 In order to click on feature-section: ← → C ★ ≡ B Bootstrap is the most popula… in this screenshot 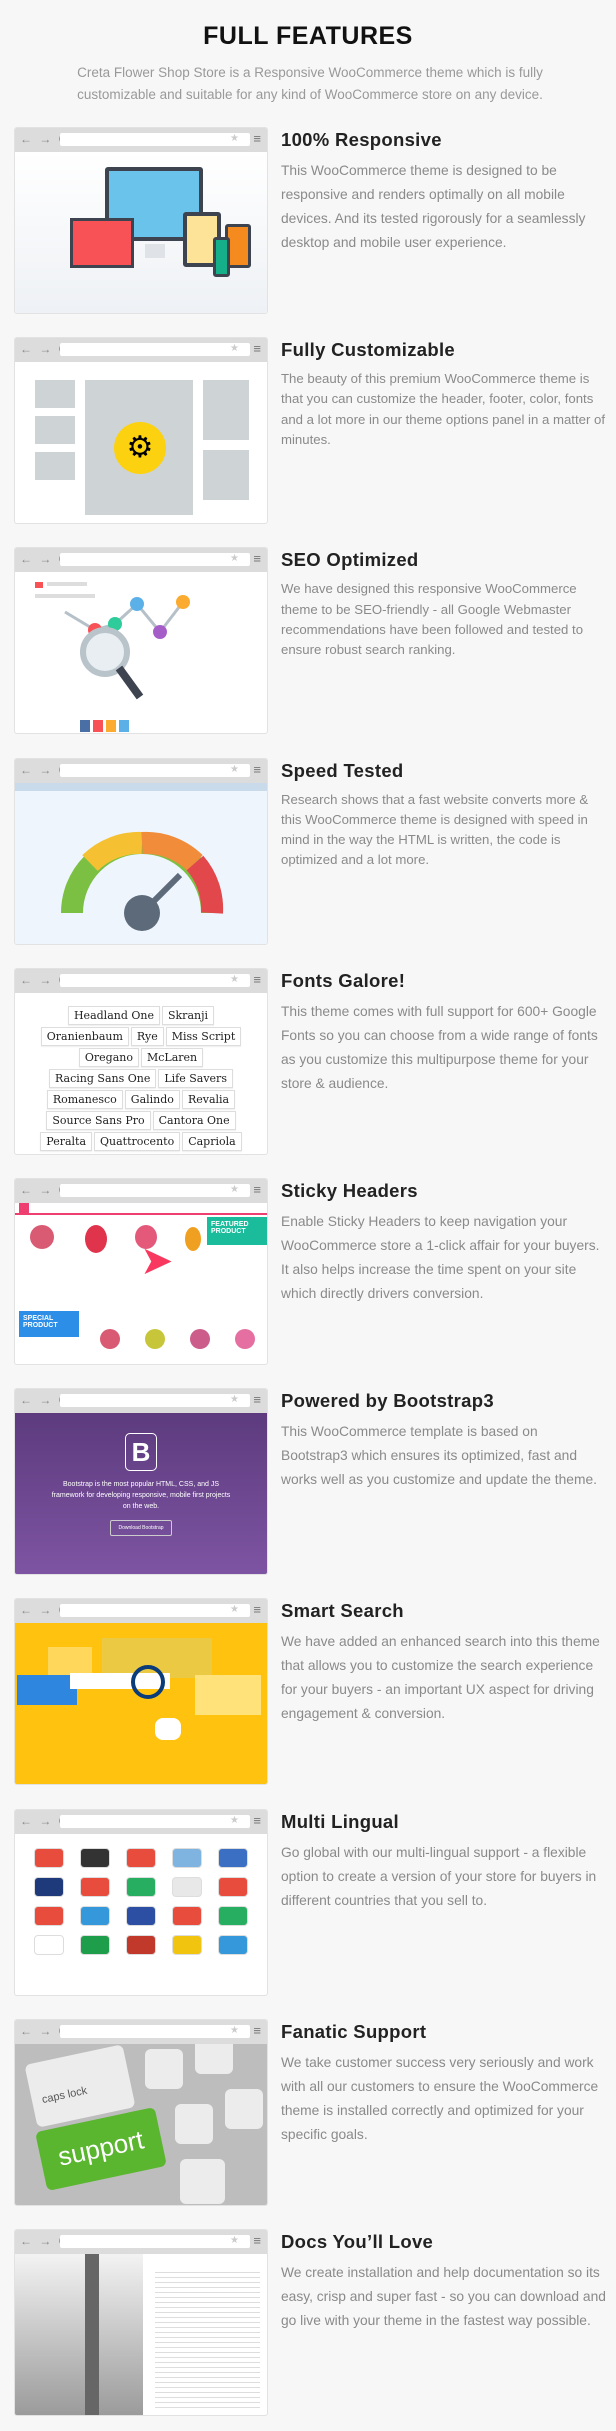, I will do `click(308, 1488)`.